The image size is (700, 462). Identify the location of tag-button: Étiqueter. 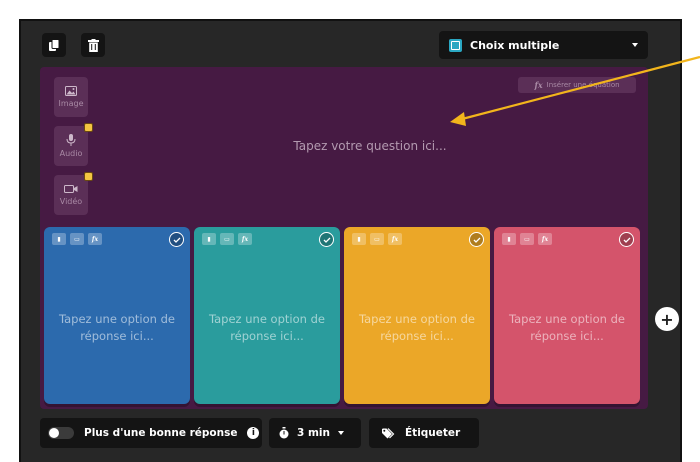
(424, 433).